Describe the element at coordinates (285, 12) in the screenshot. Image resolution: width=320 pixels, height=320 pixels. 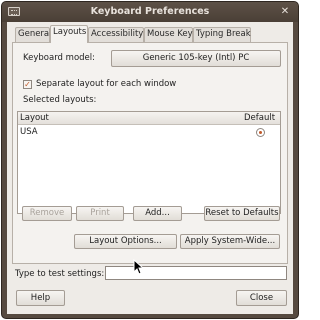
I see `close-window-icon: ✕` at that location.